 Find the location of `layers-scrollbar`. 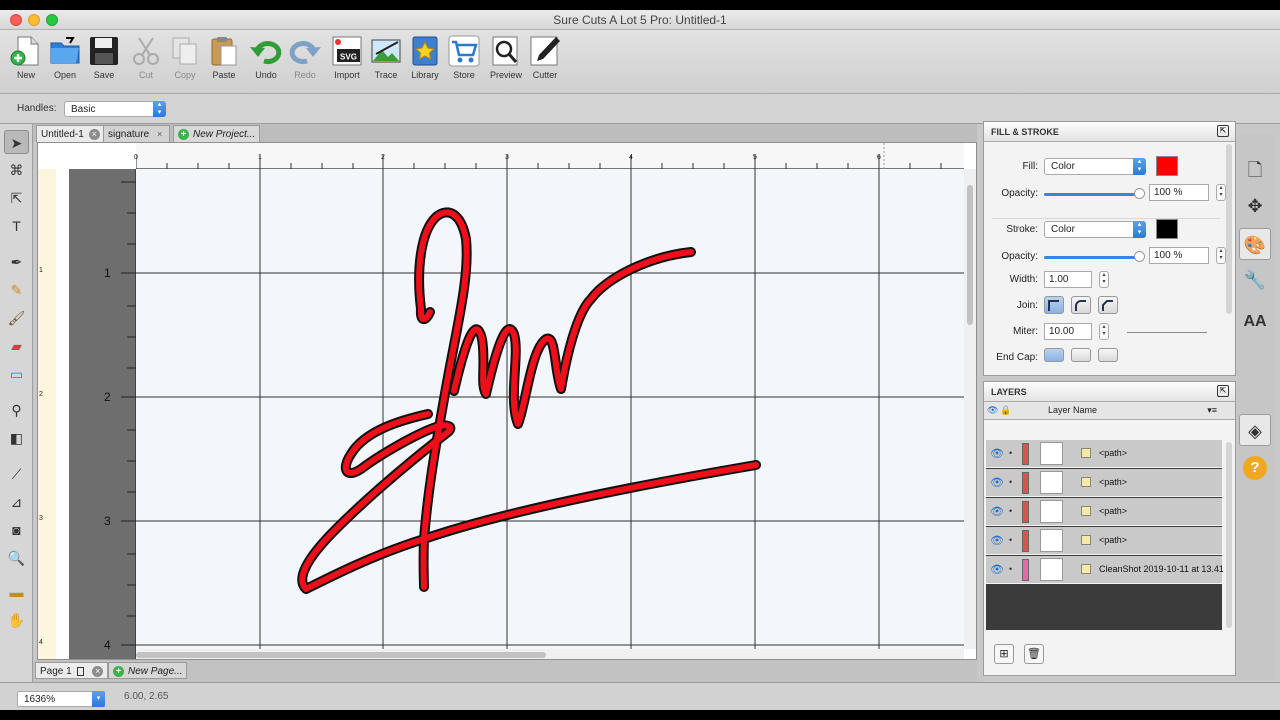

layers-scrollbar is located at coordinates (1229, 535).